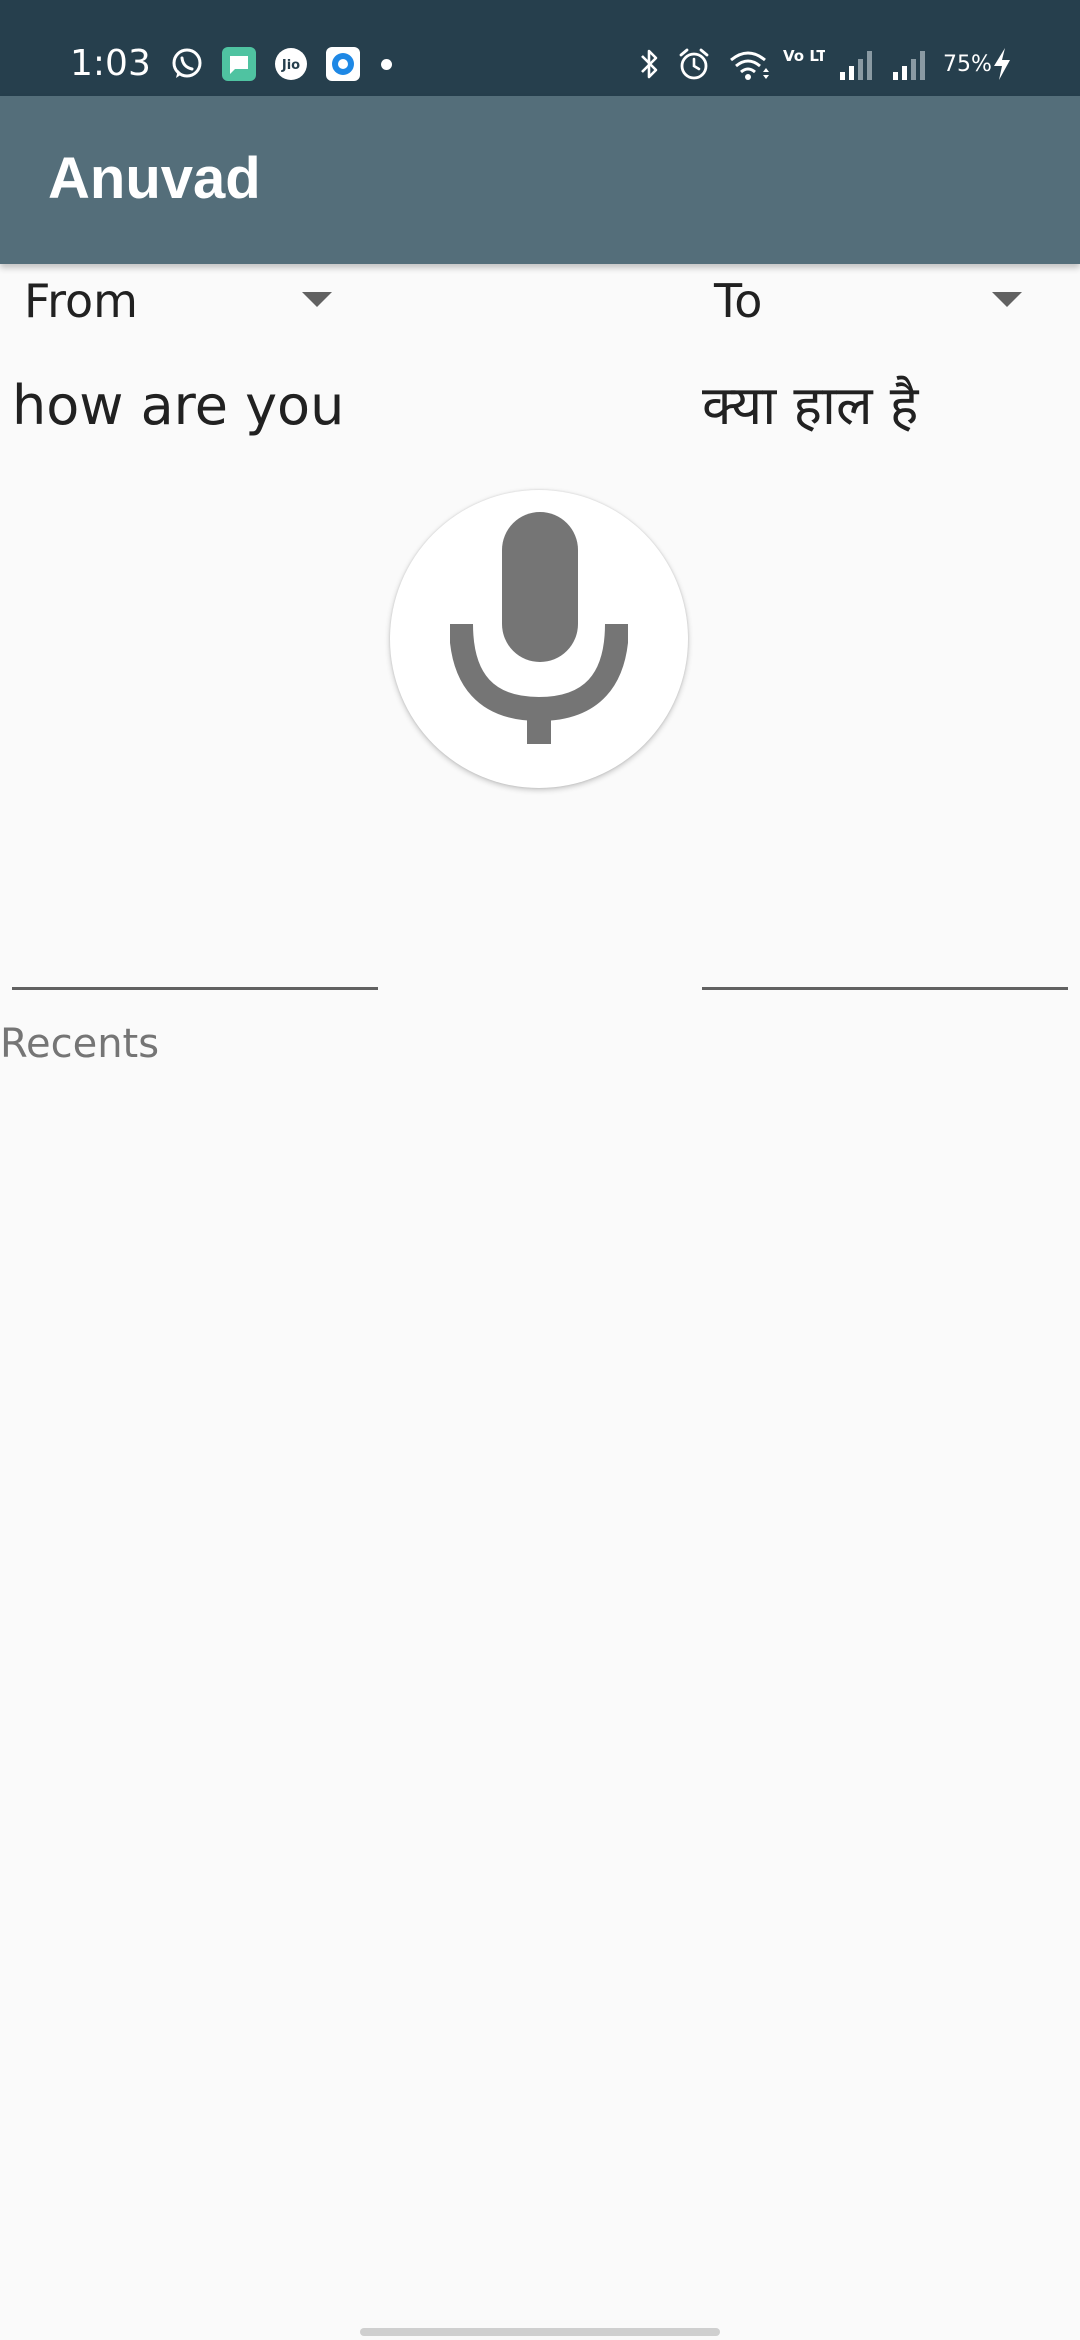 The height and width of the screenshot is (2340, 1080). I want to click on alarm-icon, so click(694, 64).